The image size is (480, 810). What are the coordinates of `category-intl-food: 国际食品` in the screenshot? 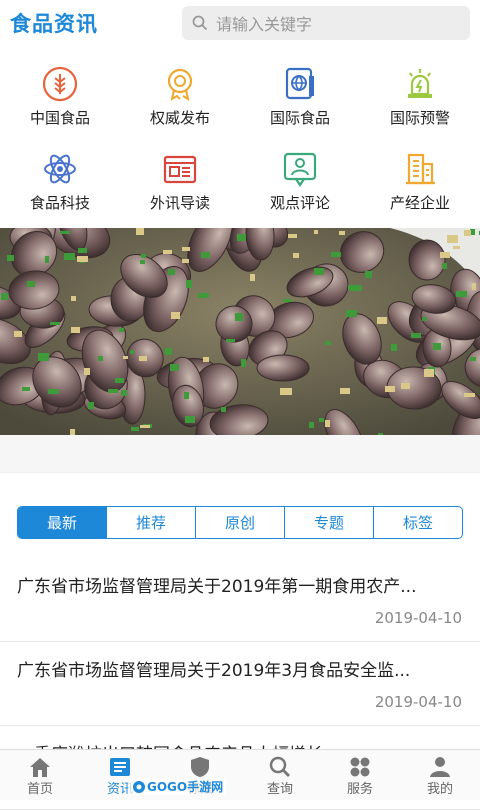 It's located at (300, 96).